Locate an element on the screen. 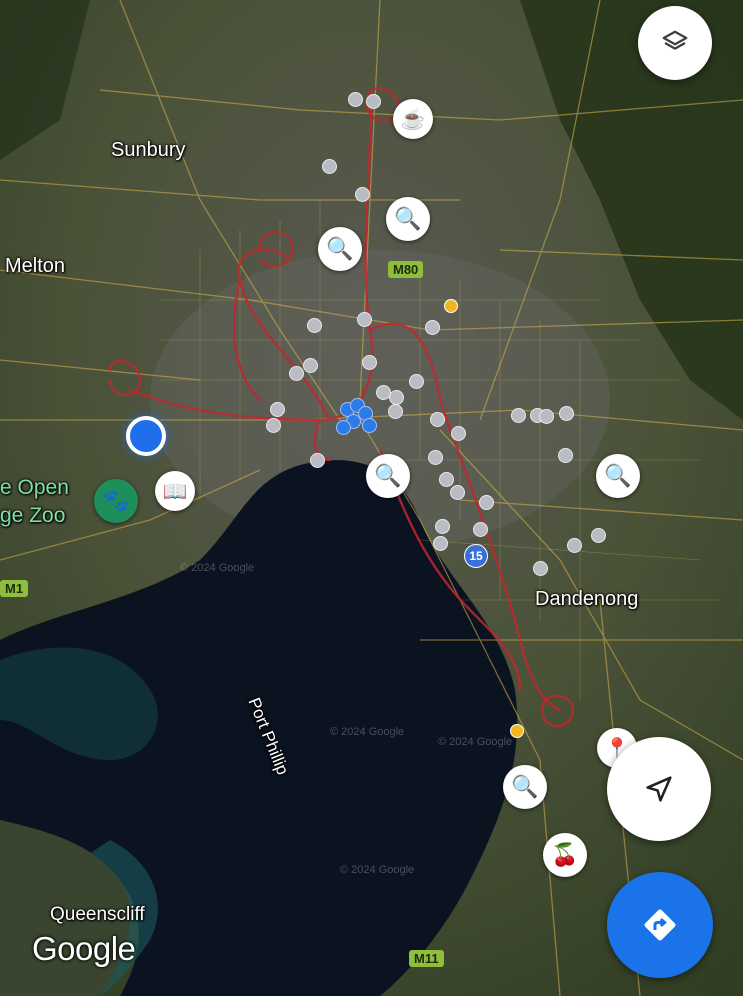 This screenshot has width=743, height=996. place-label-sunbury: Sunbury is located at coordinates (148, 150).